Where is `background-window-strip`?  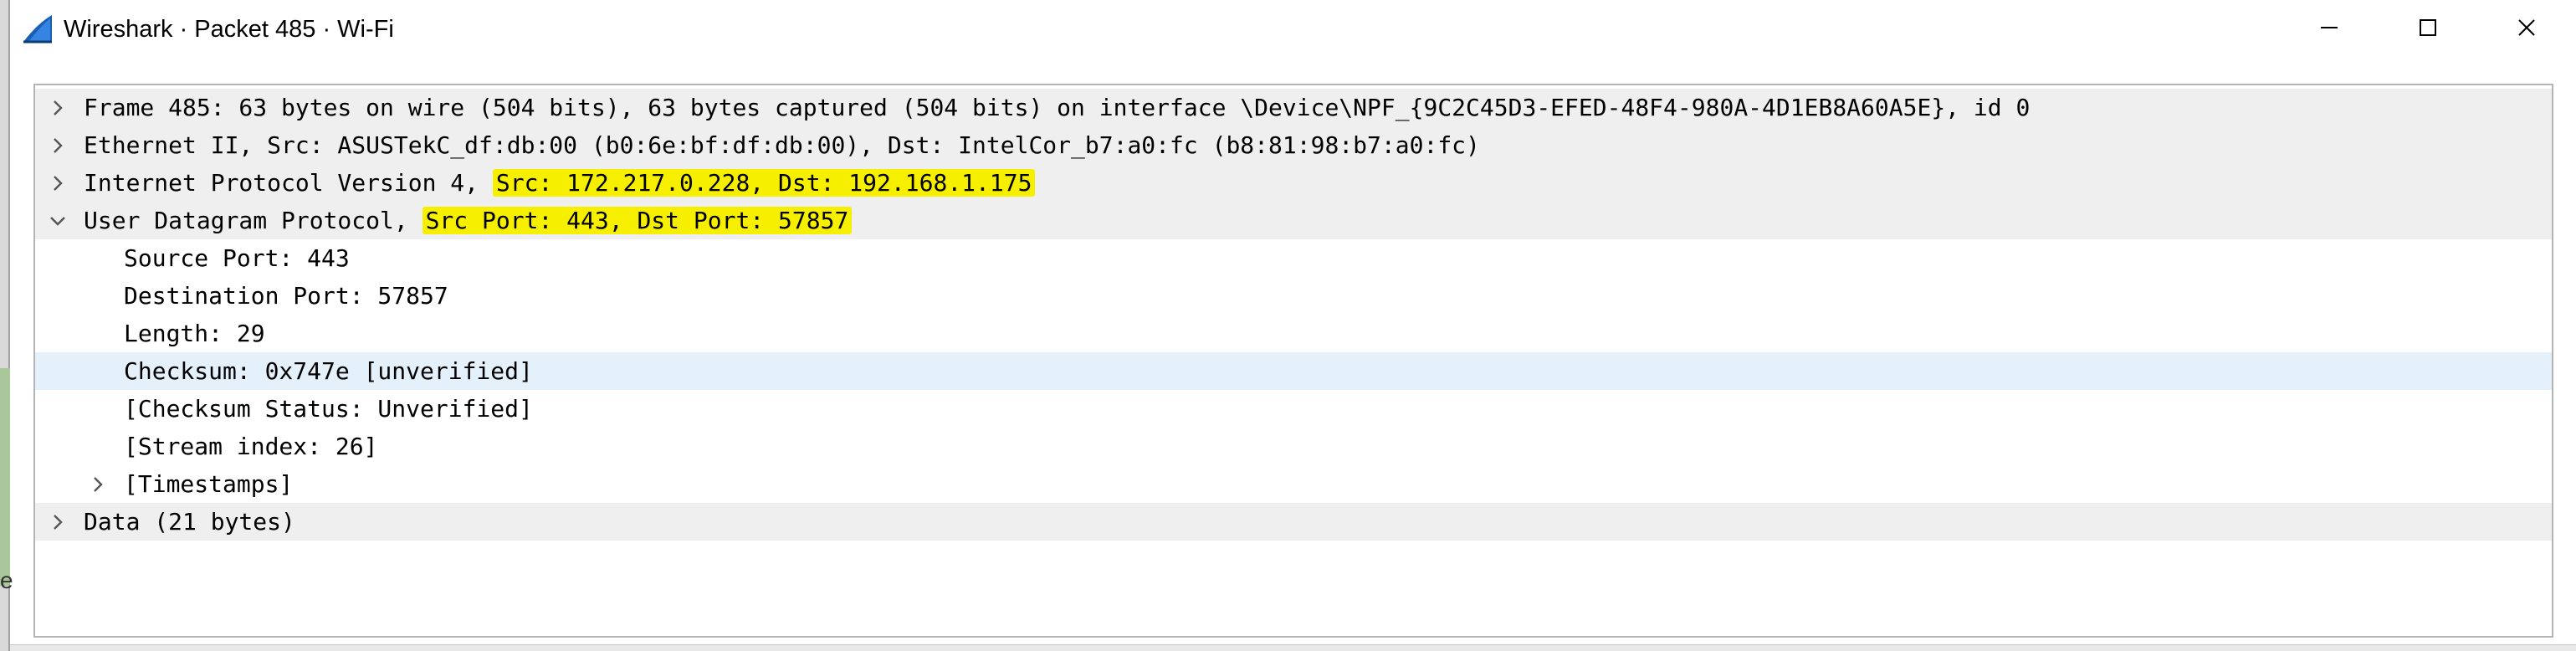 background-window-strip is located at coordinates (5, 477).